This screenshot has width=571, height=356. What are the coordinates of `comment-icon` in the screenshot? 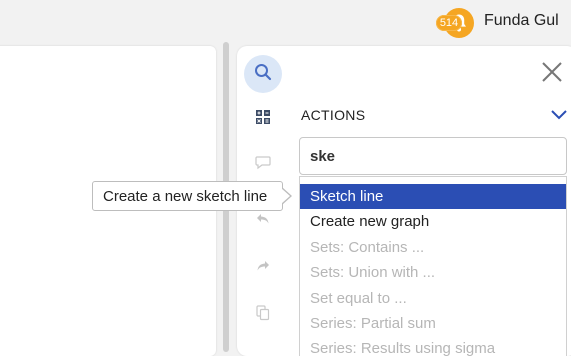 It's located at (263, 165).